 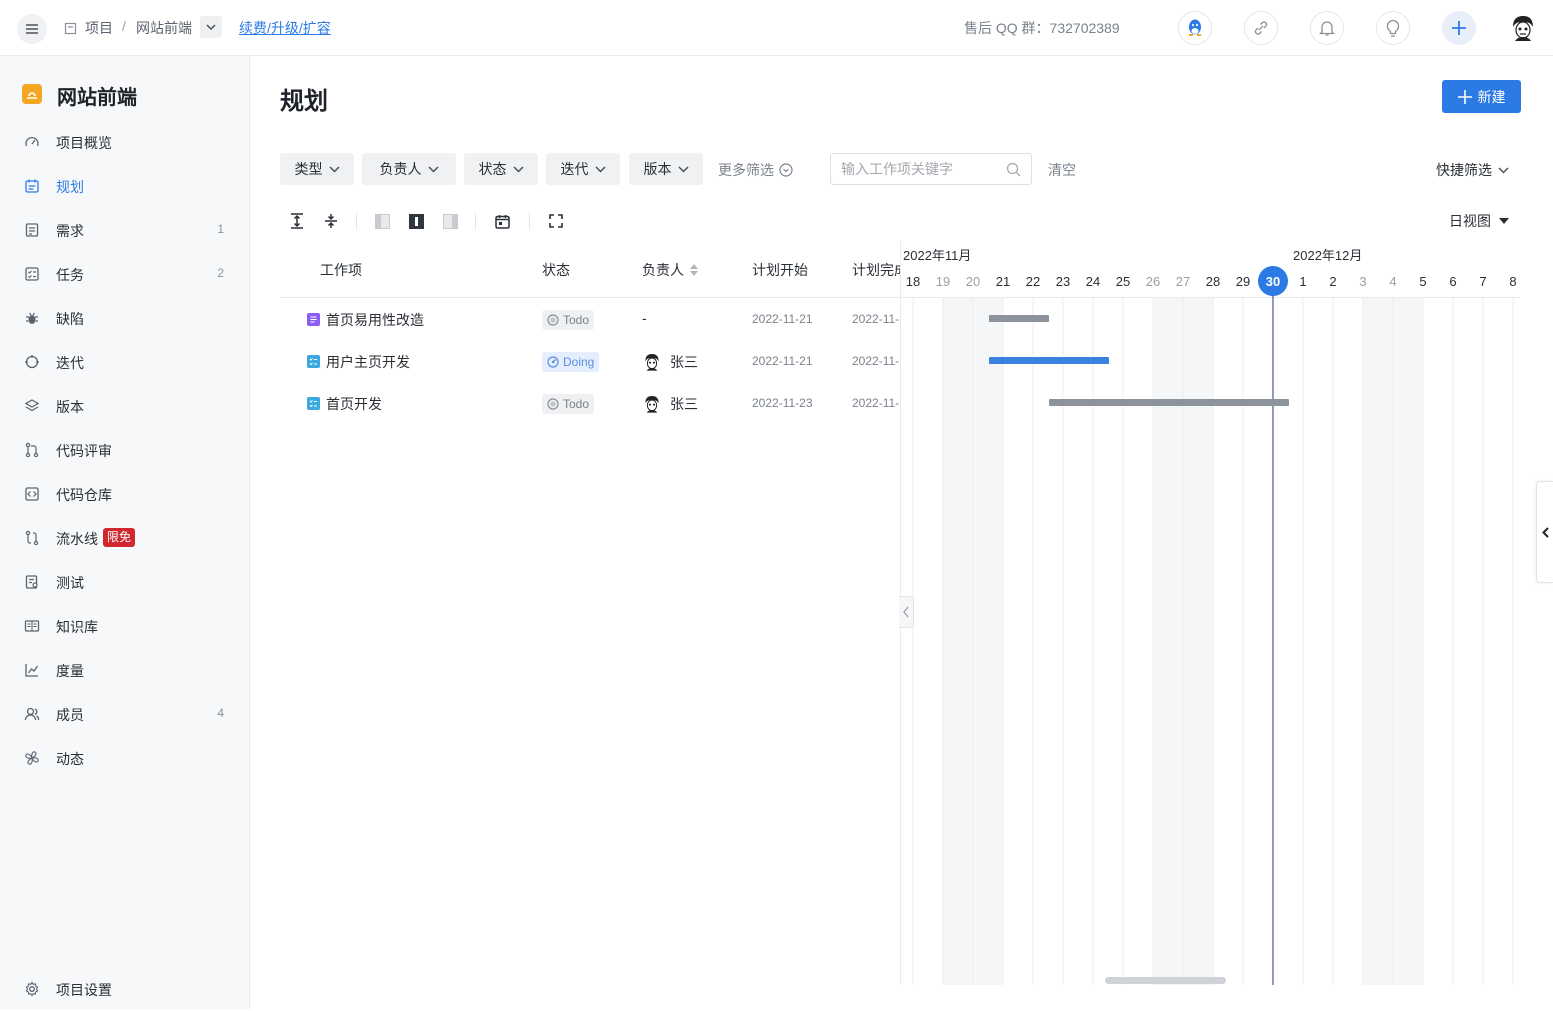 What do you see at coordinates (576, 320) in the screenshot?
I see `status-label: Todo` at bounding box center [576, 320].